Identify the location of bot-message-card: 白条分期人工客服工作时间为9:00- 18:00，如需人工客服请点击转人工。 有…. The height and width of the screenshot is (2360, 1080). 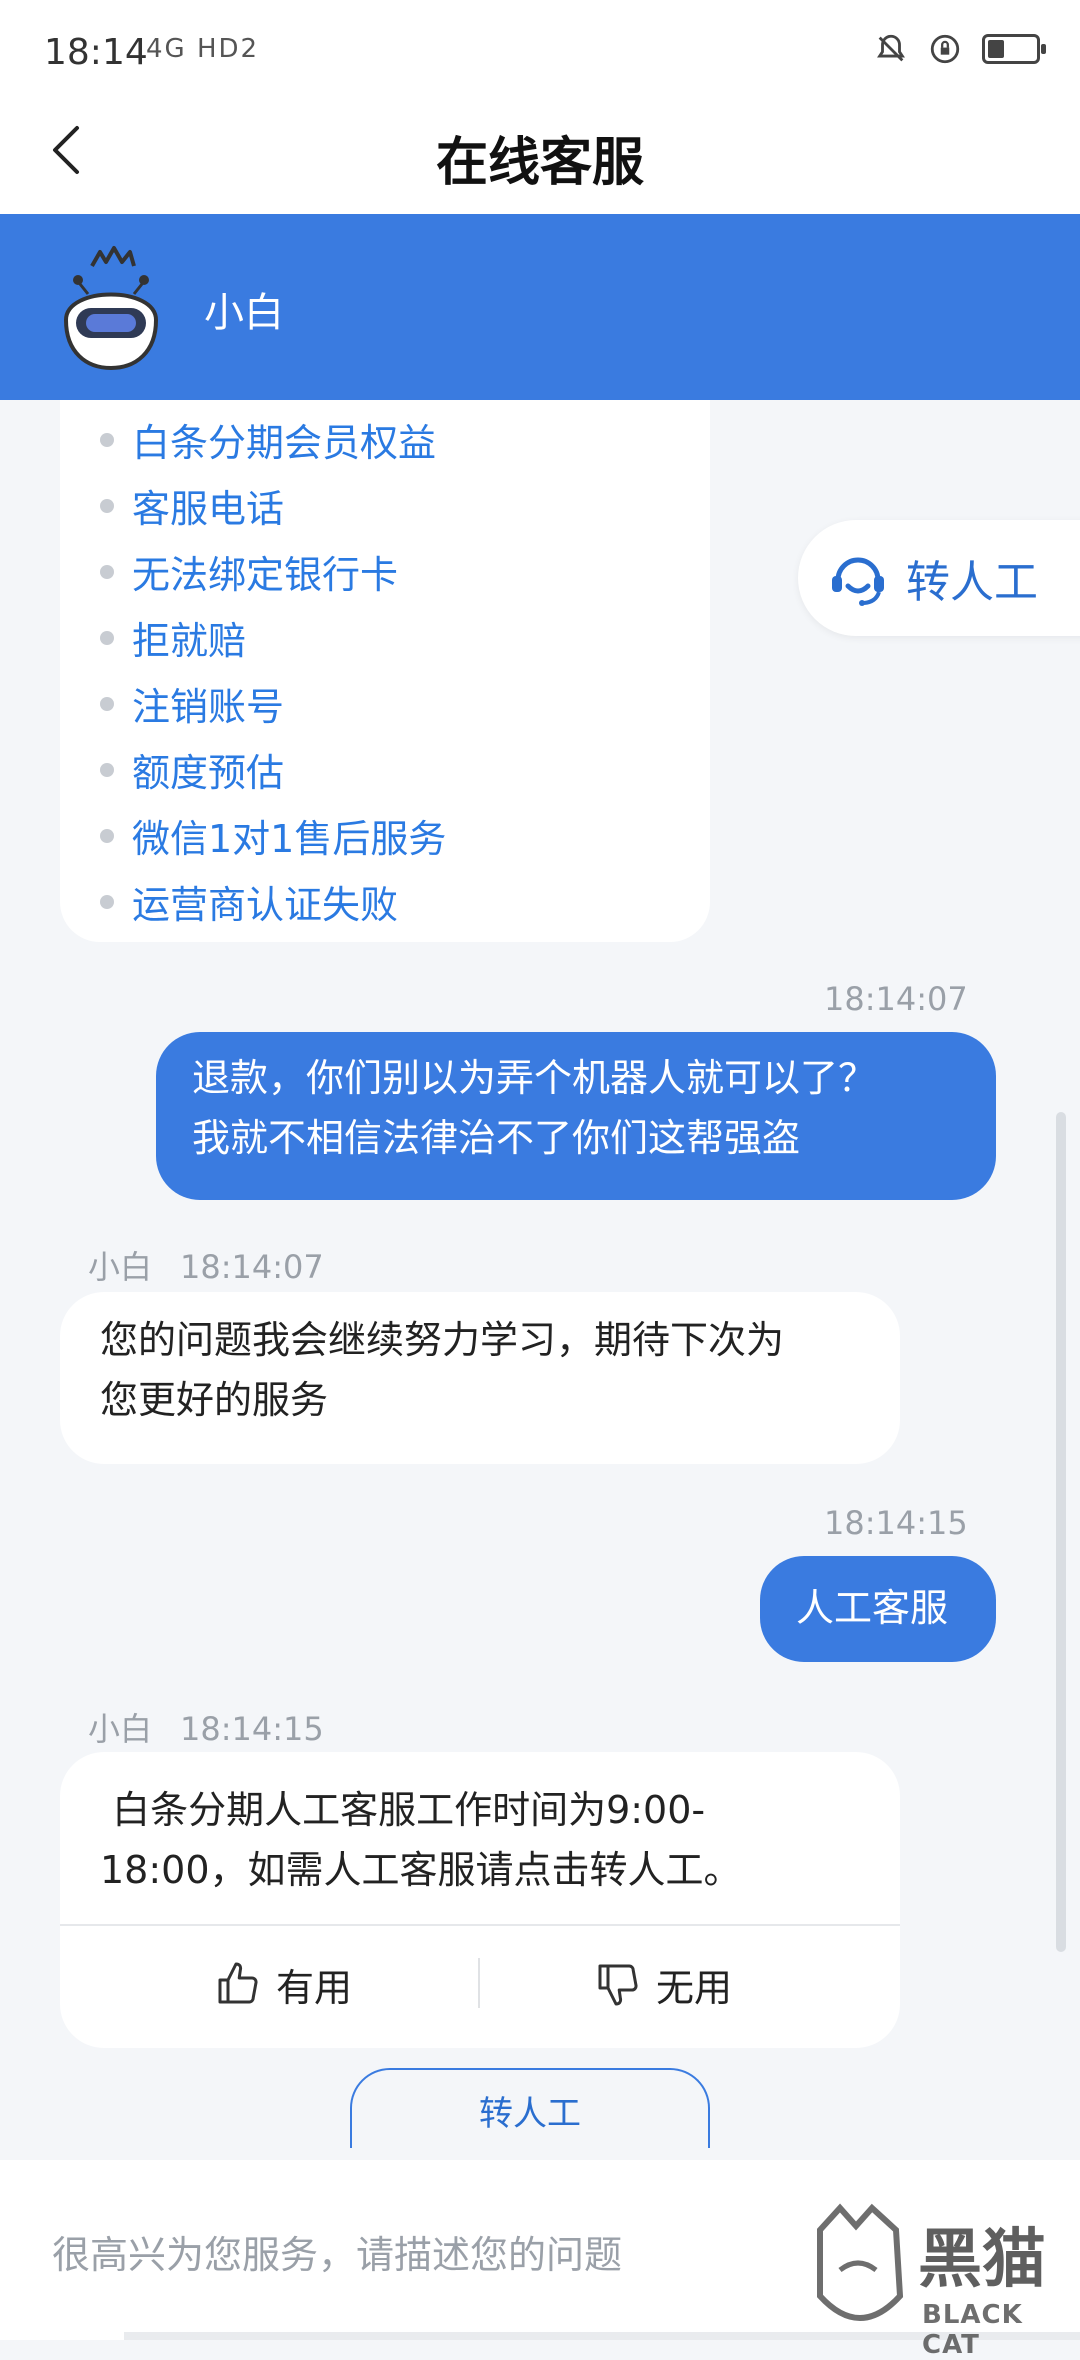
(480, 1900).